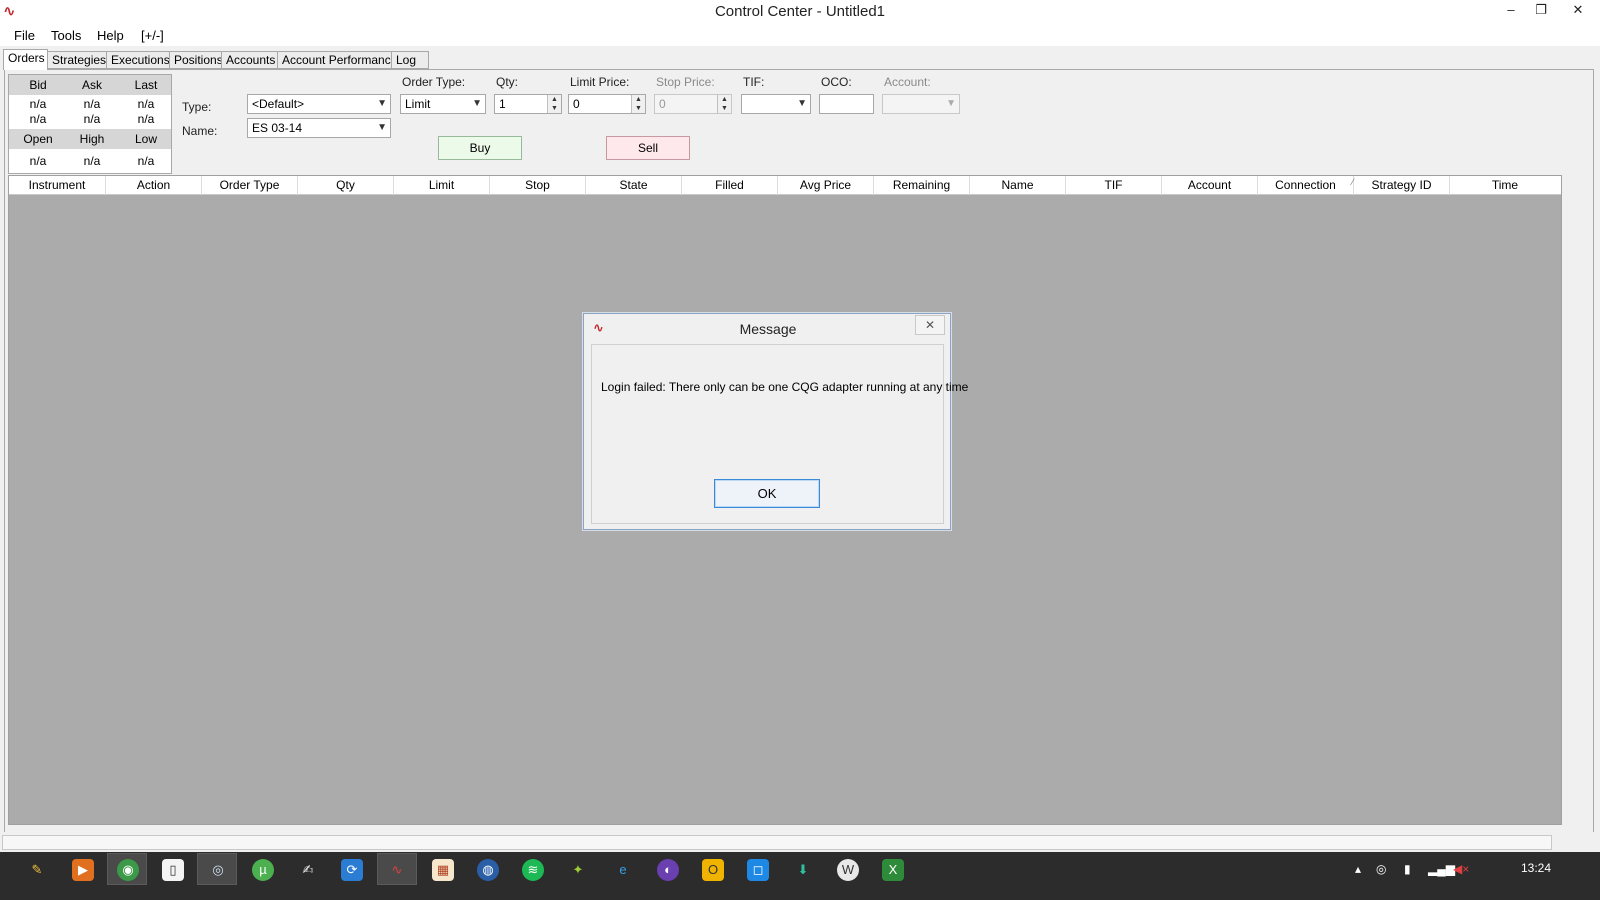  Describe the element at coordinates (922, 185) in the screenshot. I see `col-remaining: Remaining` at that location.